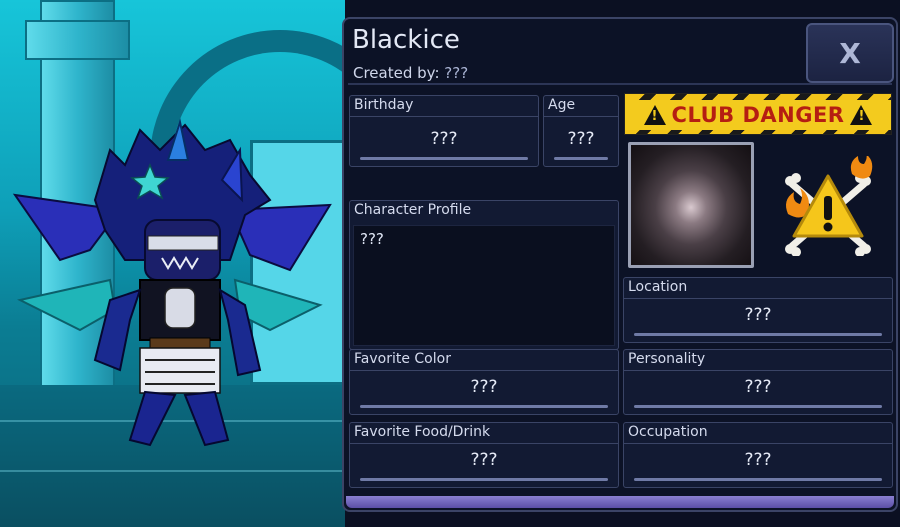  Describe the element at coordinates (829, 206) in the screenshot. I see `skull-crossbones-warning-icon` at that location.